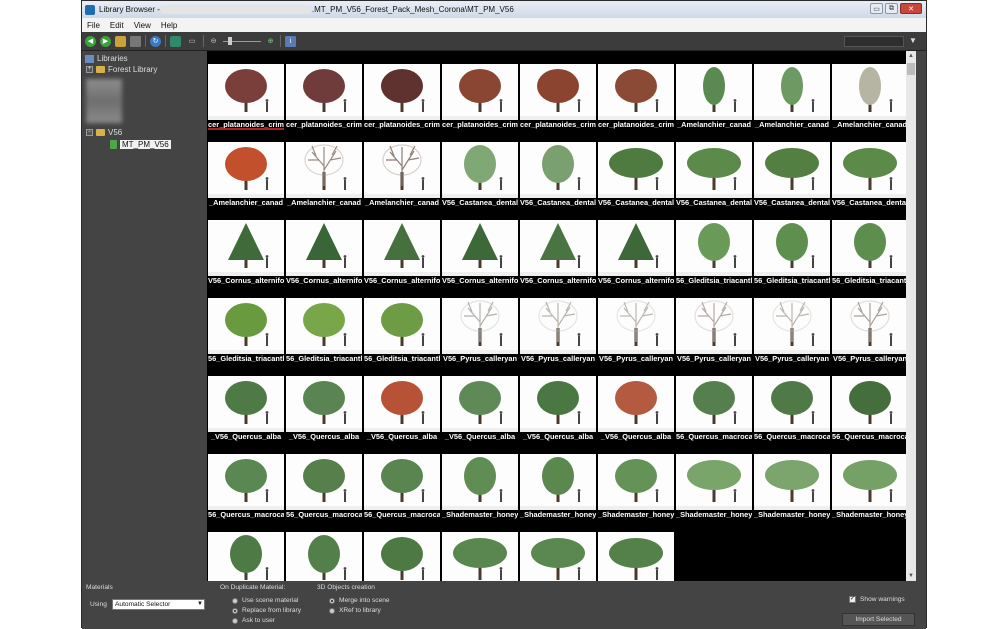 This screenshot has height=629, width=1005. I want to click on tree-view-icon, so click(175, 41).